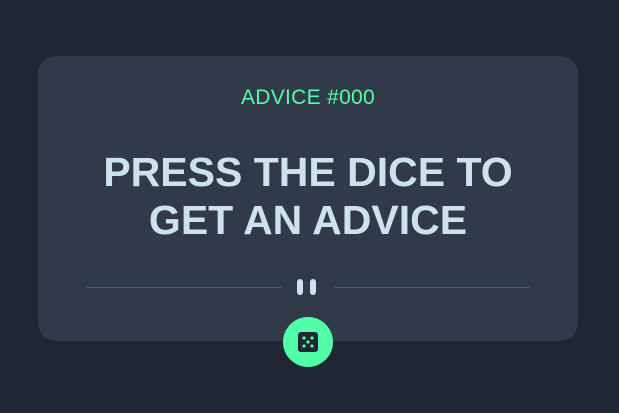 This screenshot has height=413, width=619. Describe the element at coordinates (432, 287) in the screenshot. I see `divider-line-right` at that location.